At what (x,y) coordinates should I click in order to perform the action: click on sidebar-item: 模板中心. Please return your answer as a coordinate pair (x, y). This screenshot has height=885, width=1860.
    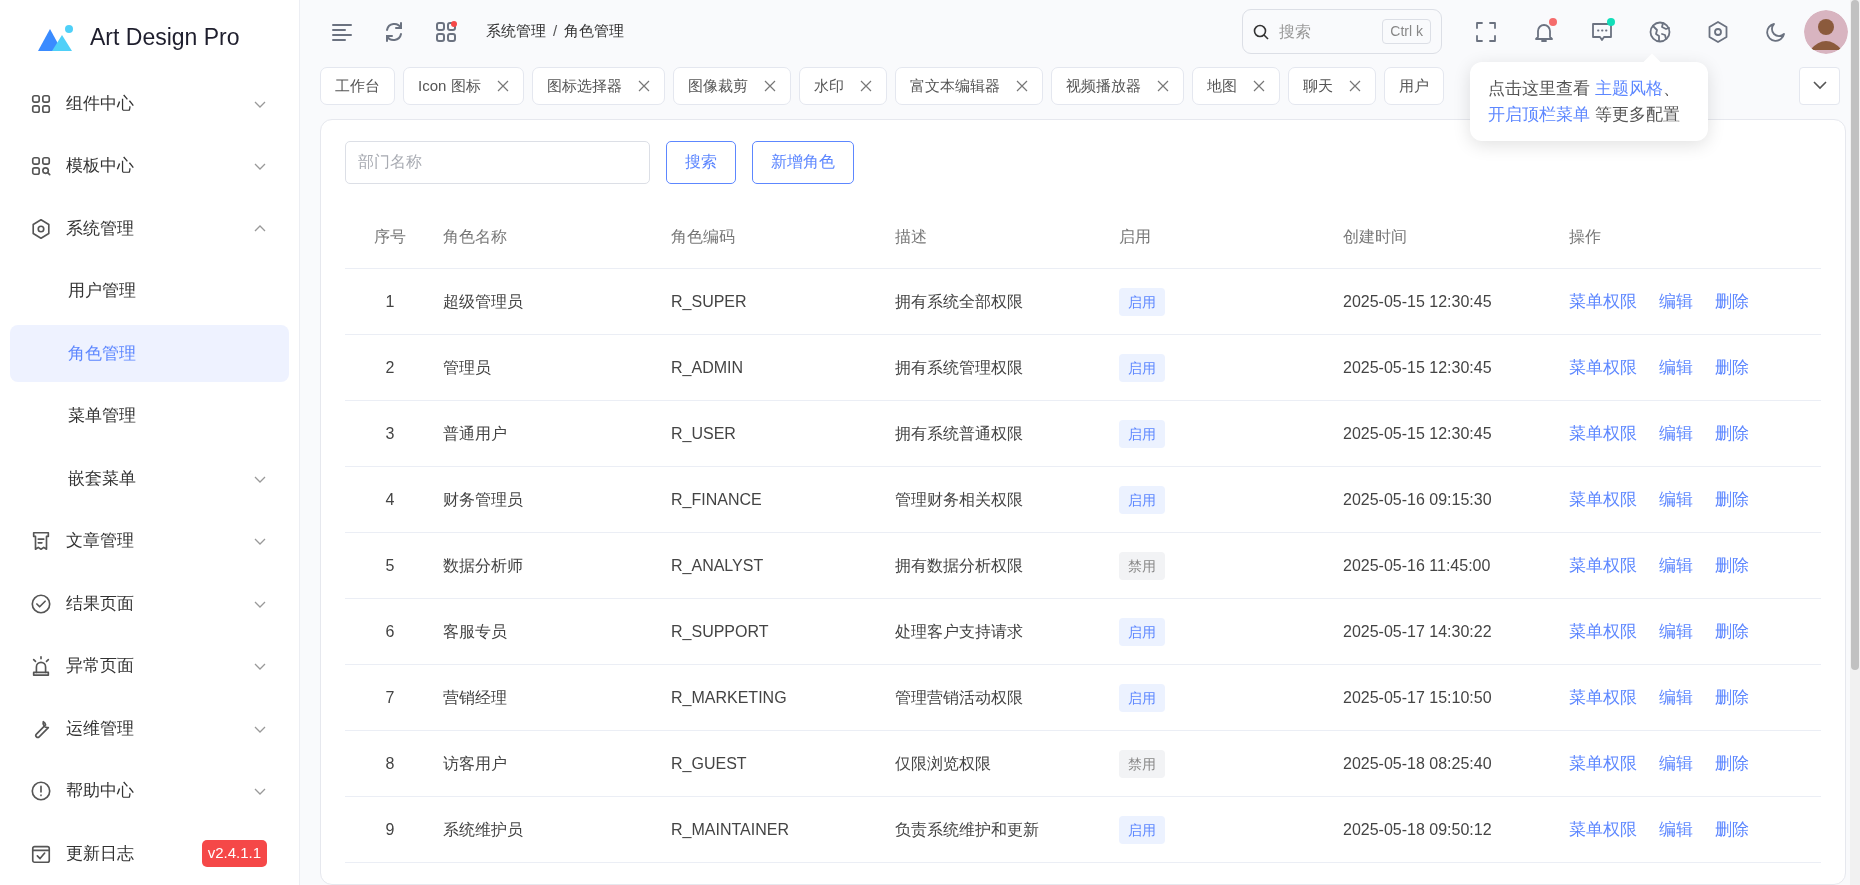
    Looking at the image, I should click on (149, 166).